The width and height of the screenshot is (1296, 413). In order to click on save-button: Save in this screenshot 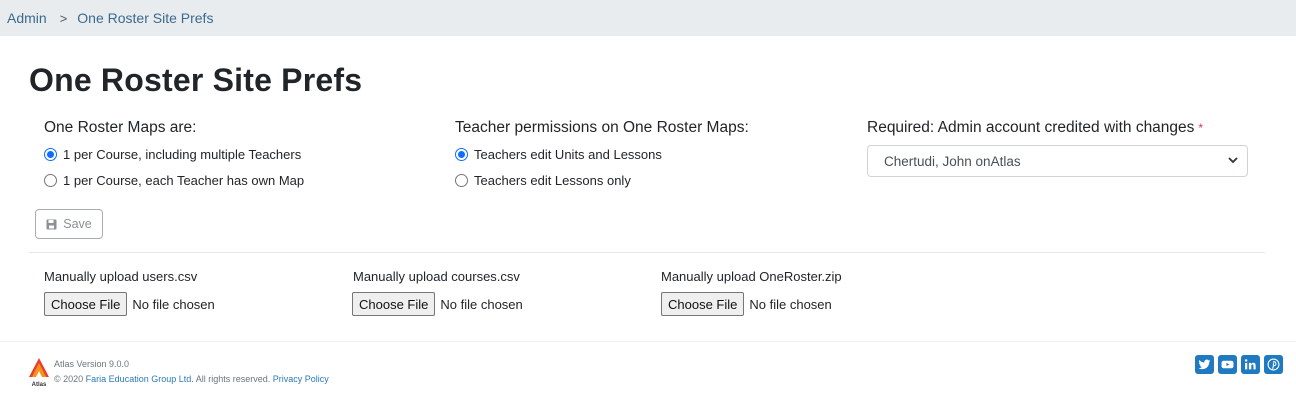, I will do `click(69, 224)`.